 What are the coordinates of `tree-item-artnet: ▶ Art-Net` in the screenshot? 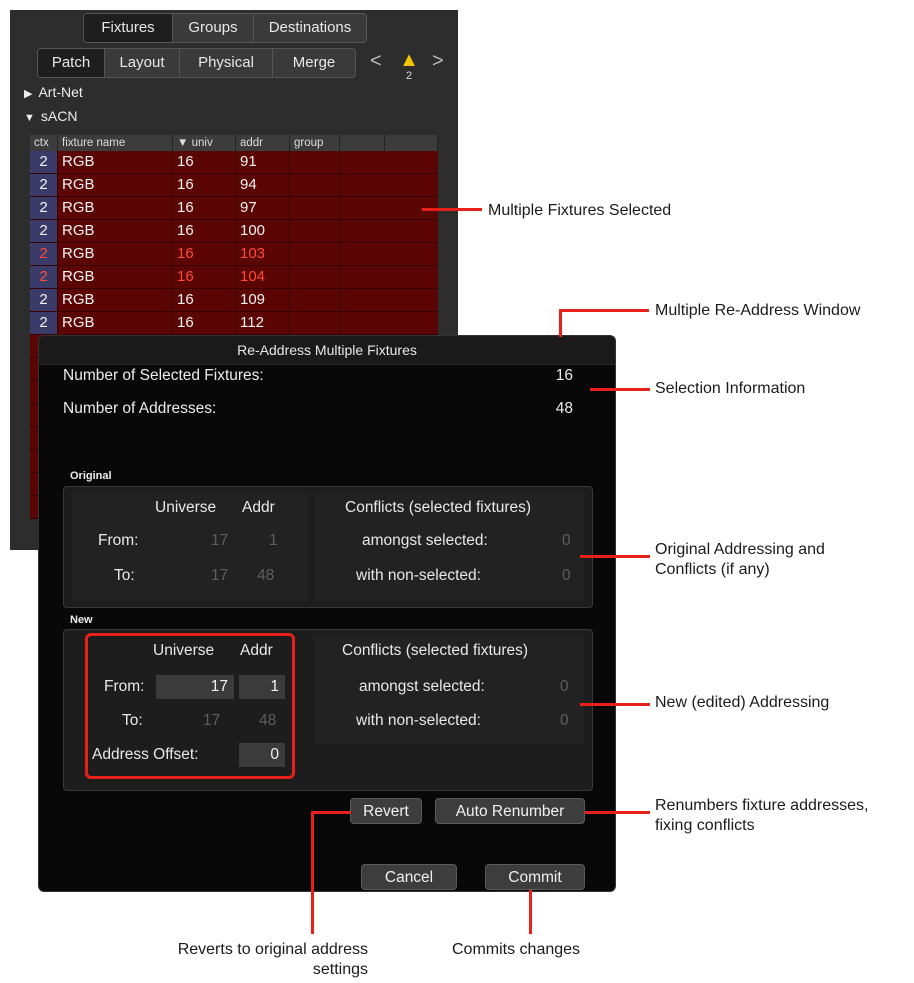 It's located at (53, 92).